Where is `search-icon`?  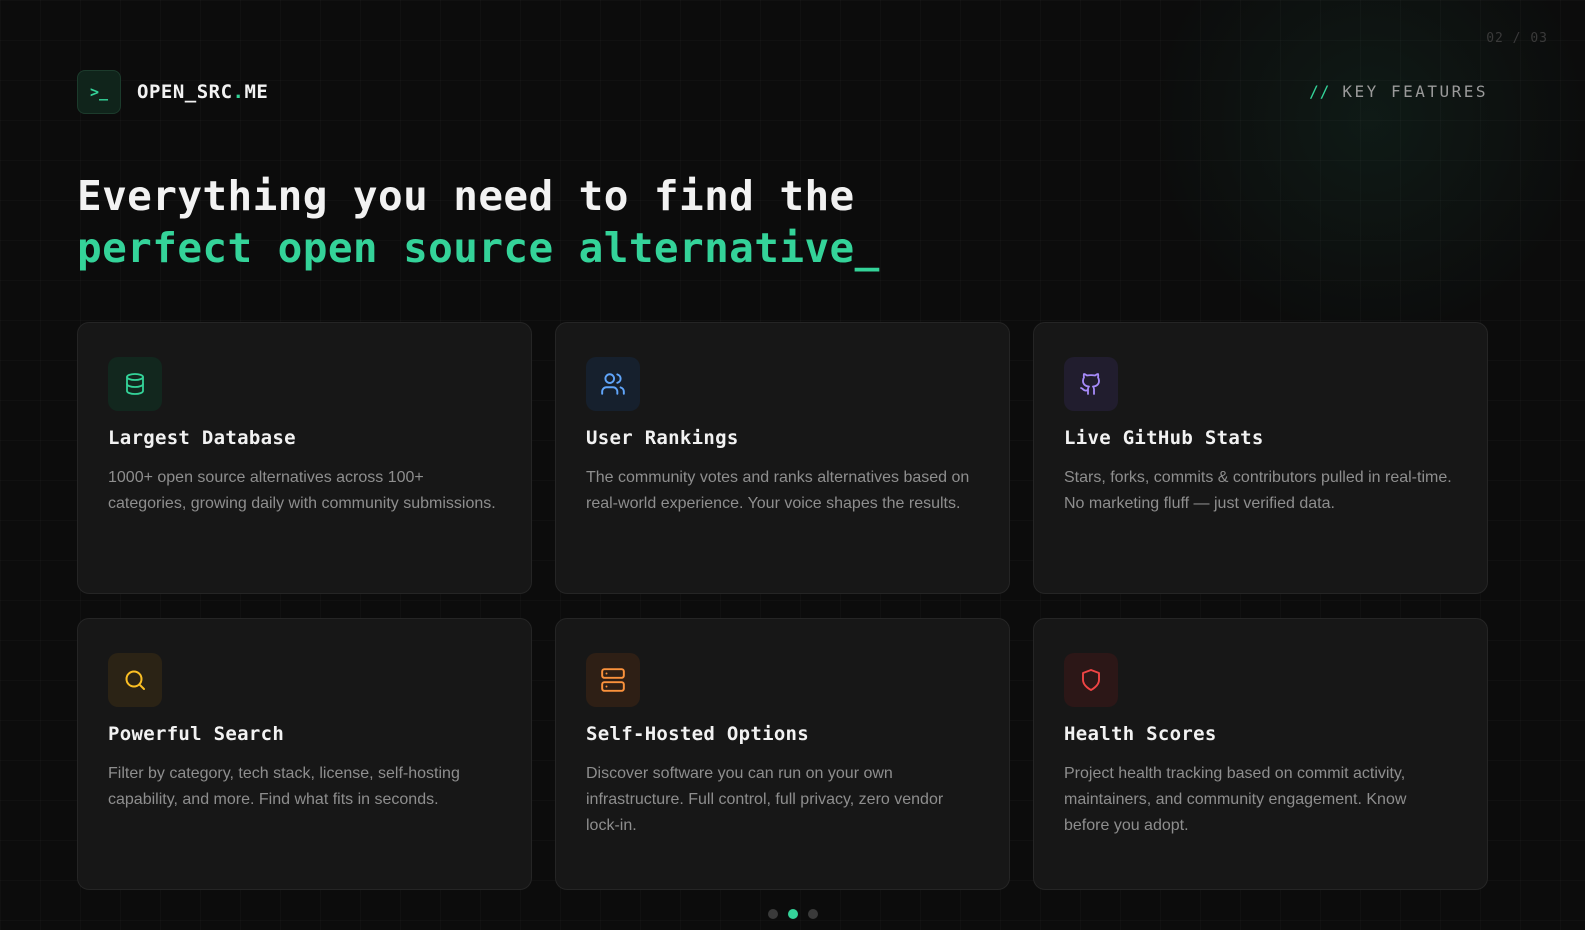 search-icon is located at coordinates (135, 680).